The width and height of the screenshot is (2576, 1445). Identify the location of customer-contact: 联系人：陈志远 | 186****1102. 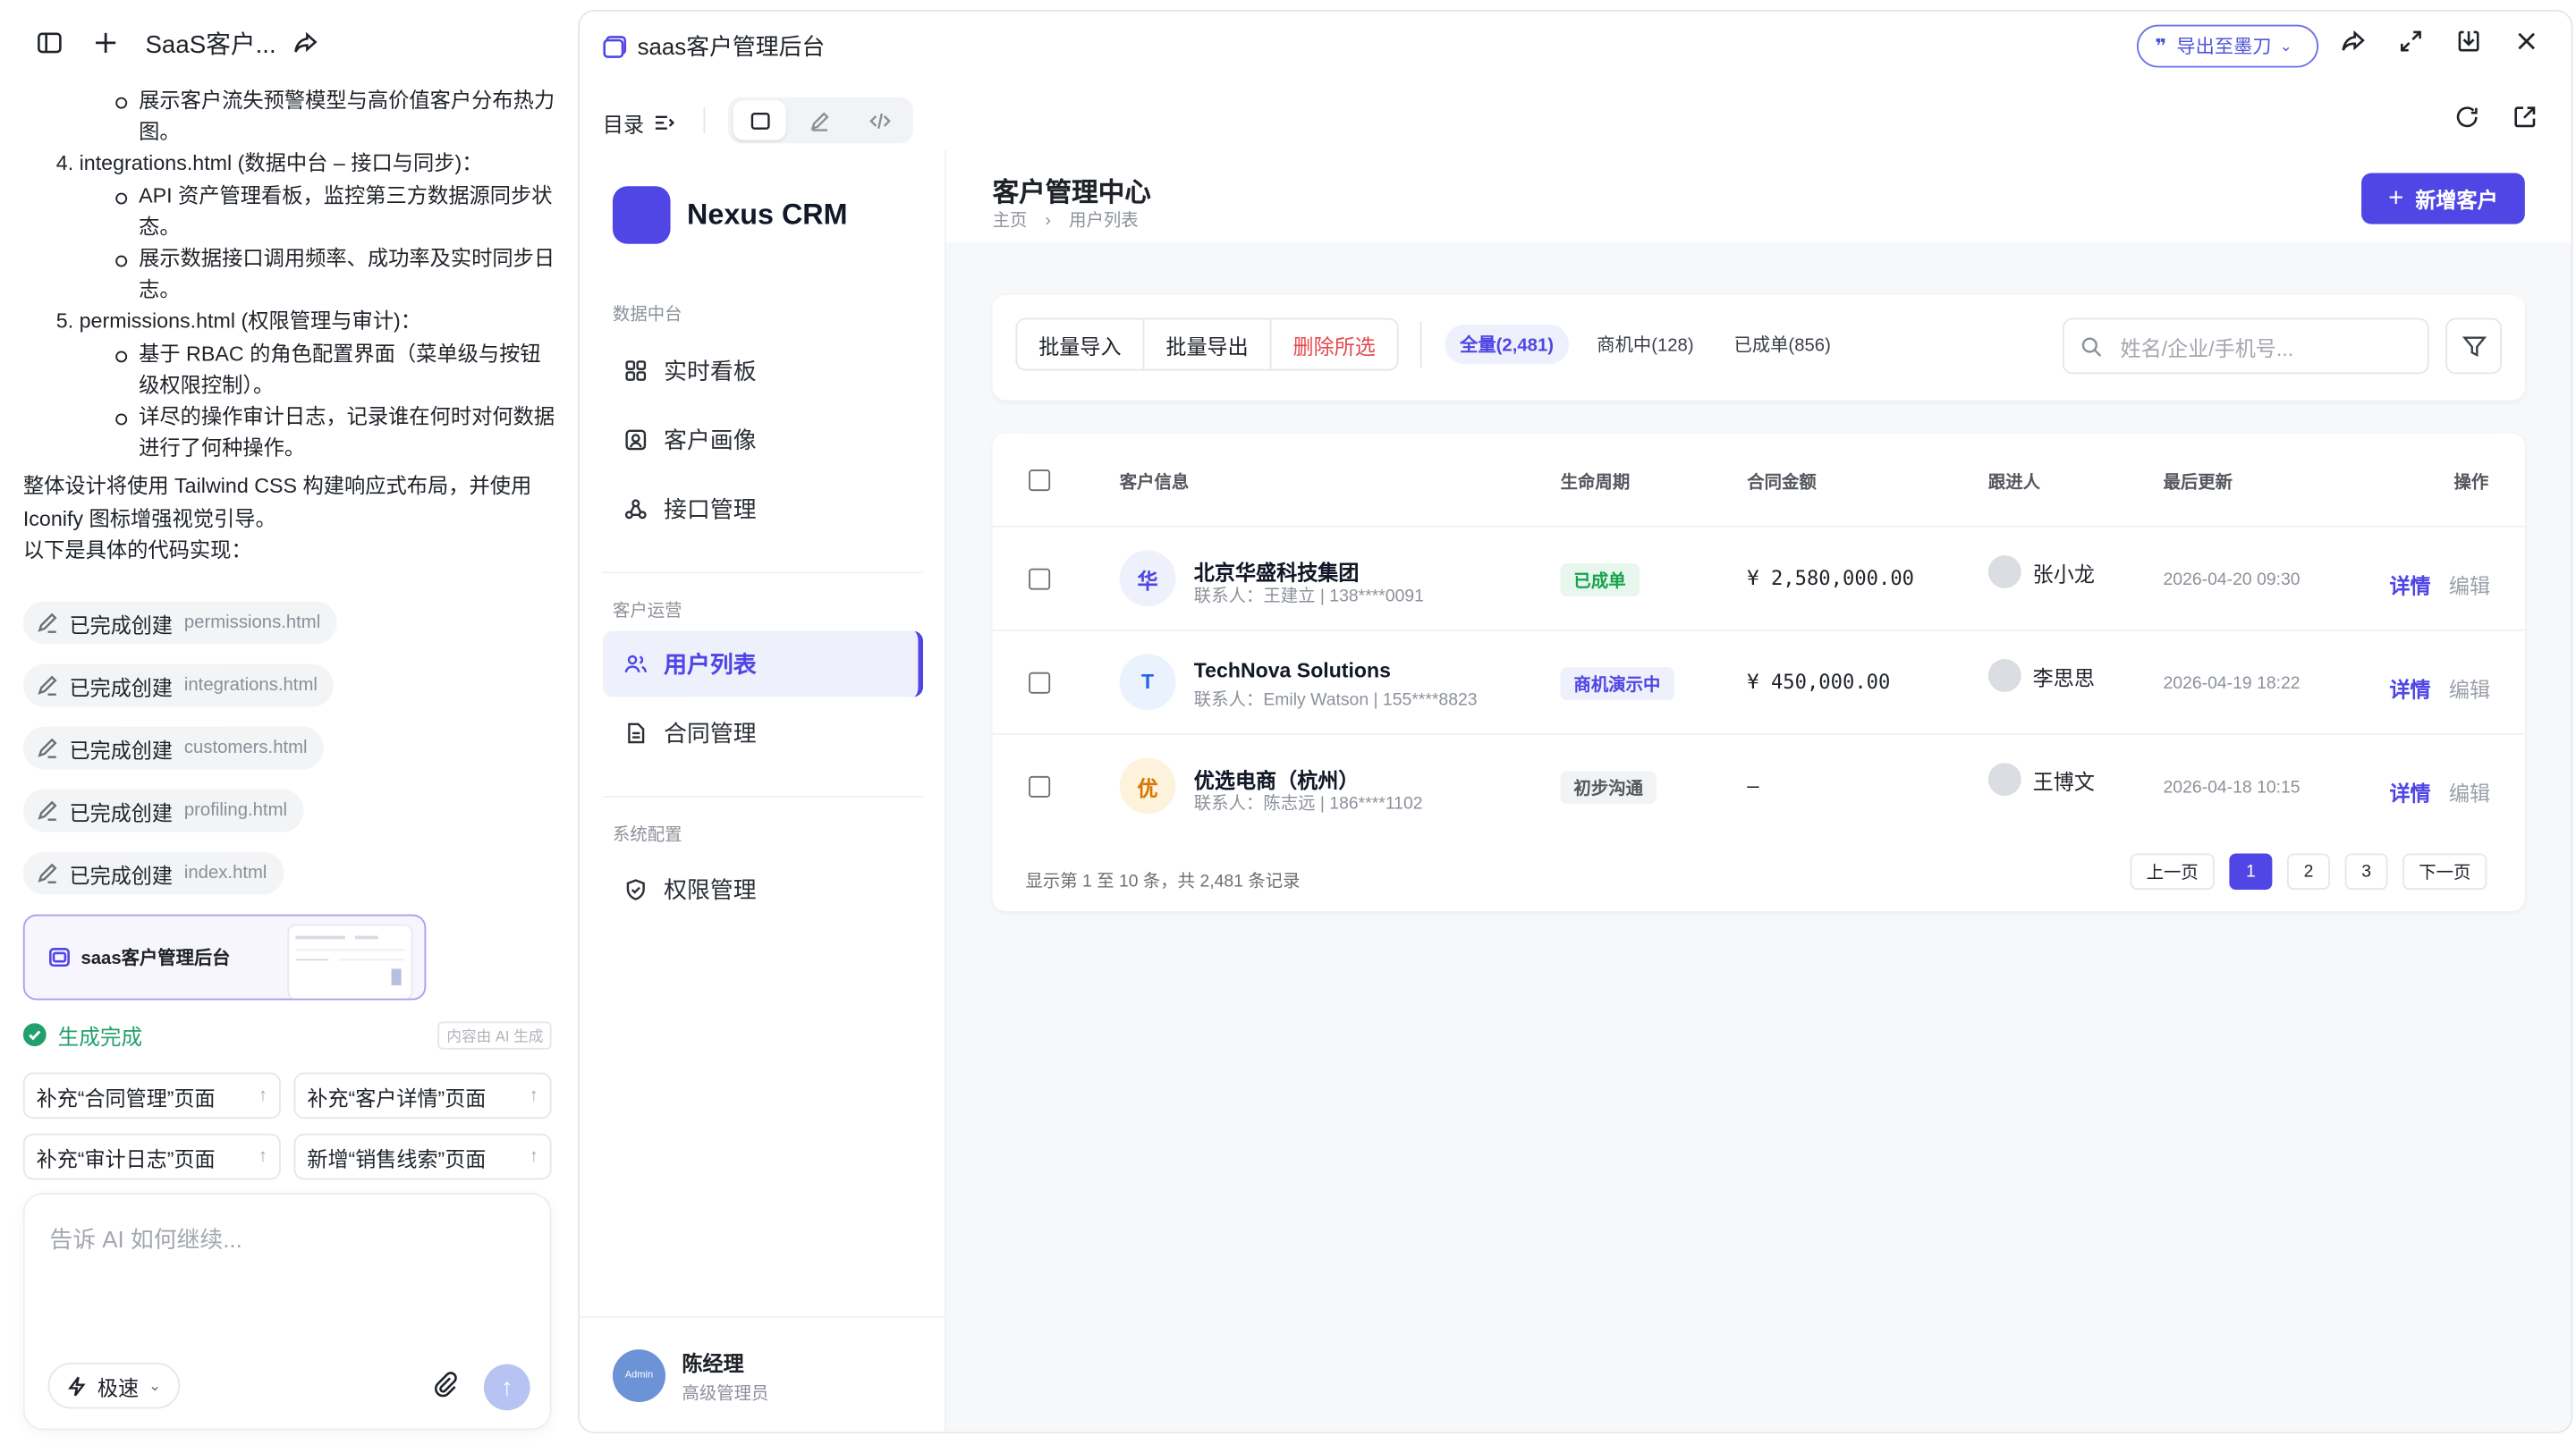
(1308, 804).